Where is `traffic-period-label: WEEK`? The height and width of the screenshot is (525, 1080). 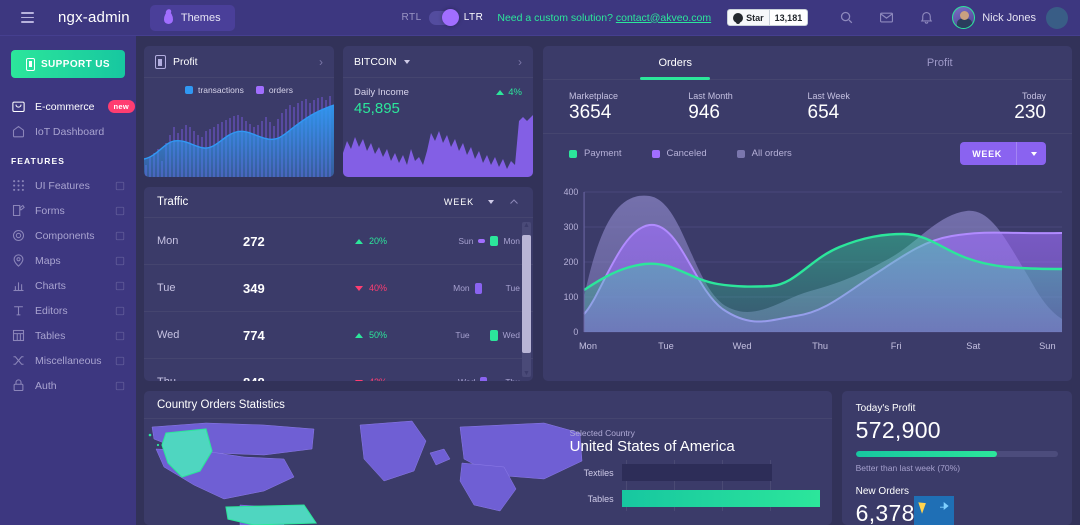
traffic-period-label: WEEK is located at coordinates (459, 202).